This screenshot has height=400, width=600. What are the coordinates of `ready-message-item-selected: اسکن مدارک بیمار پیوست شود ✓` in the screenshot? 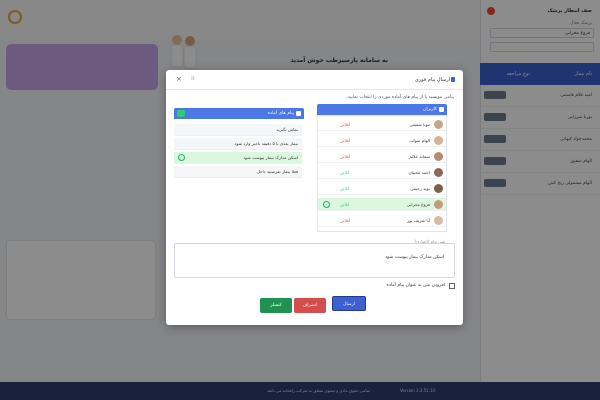 It's located at (238, 158).